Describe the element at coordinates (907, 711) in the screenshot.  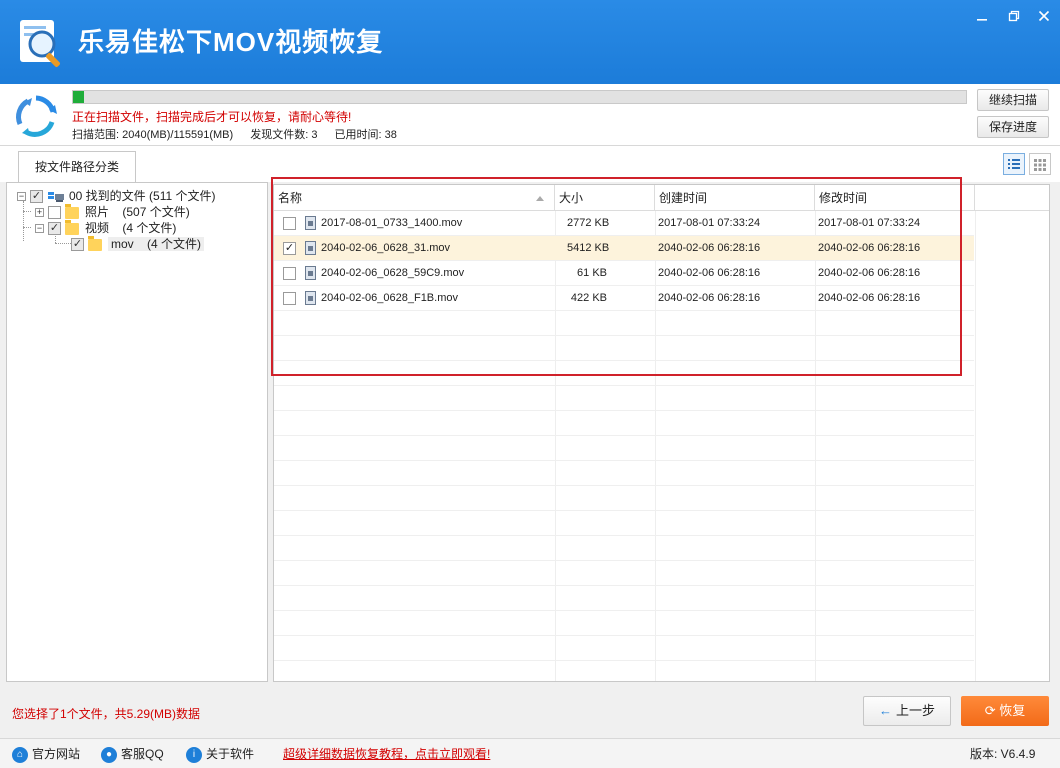
I see `previous-step-button: ← 上一步` at that location.